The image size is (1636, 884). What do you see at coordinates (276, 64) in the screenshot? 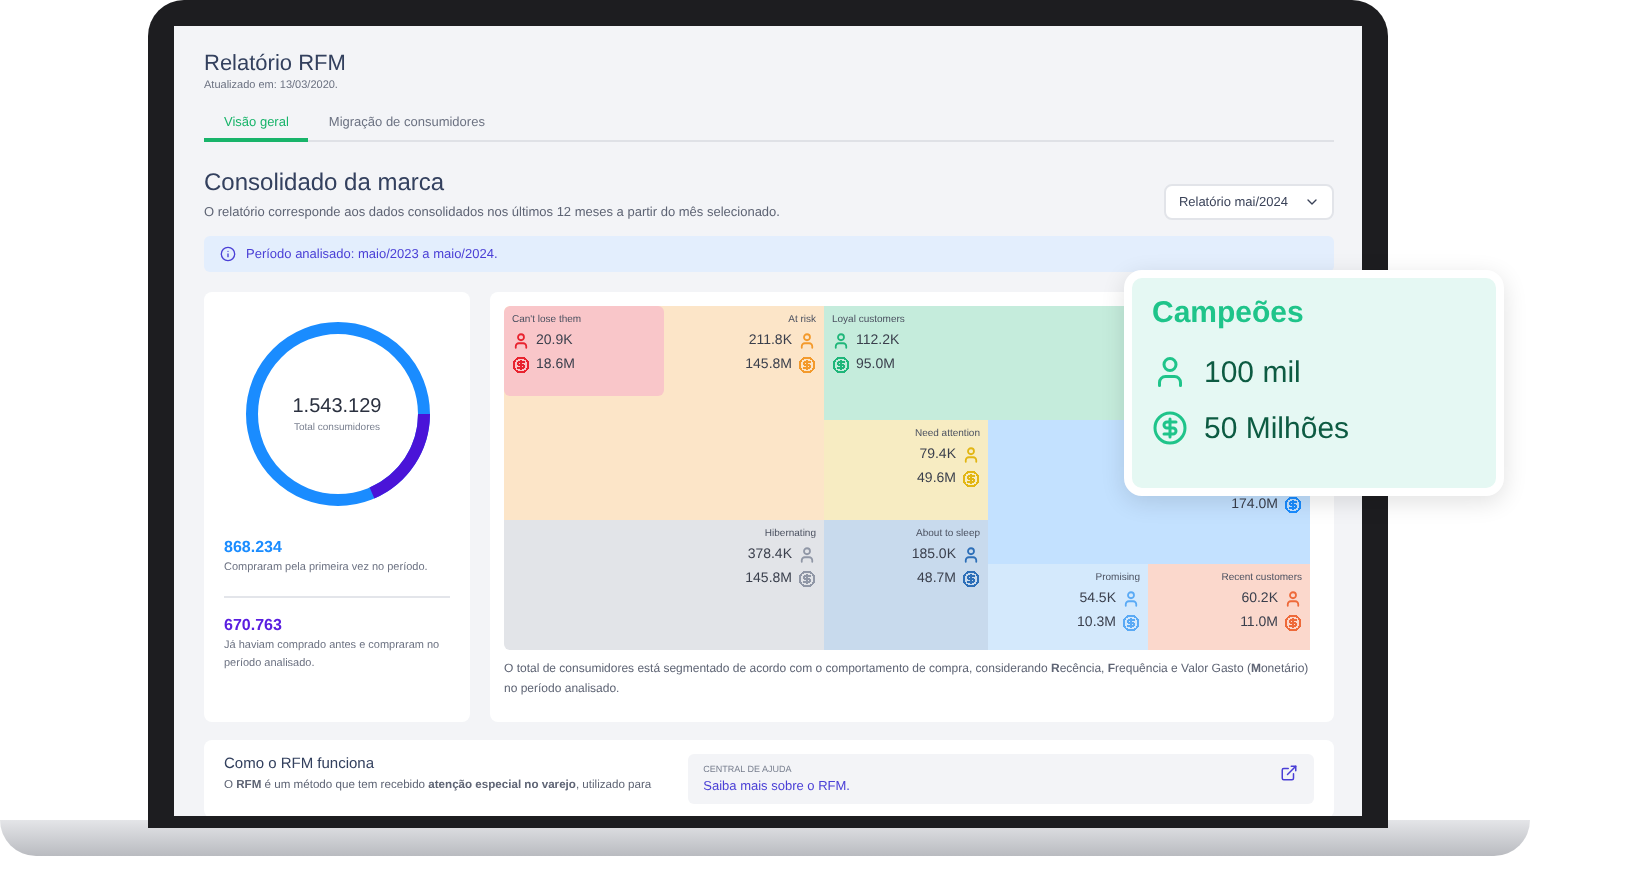
I see `page-title: Relatório RFM` at bounding box center [276, 64].